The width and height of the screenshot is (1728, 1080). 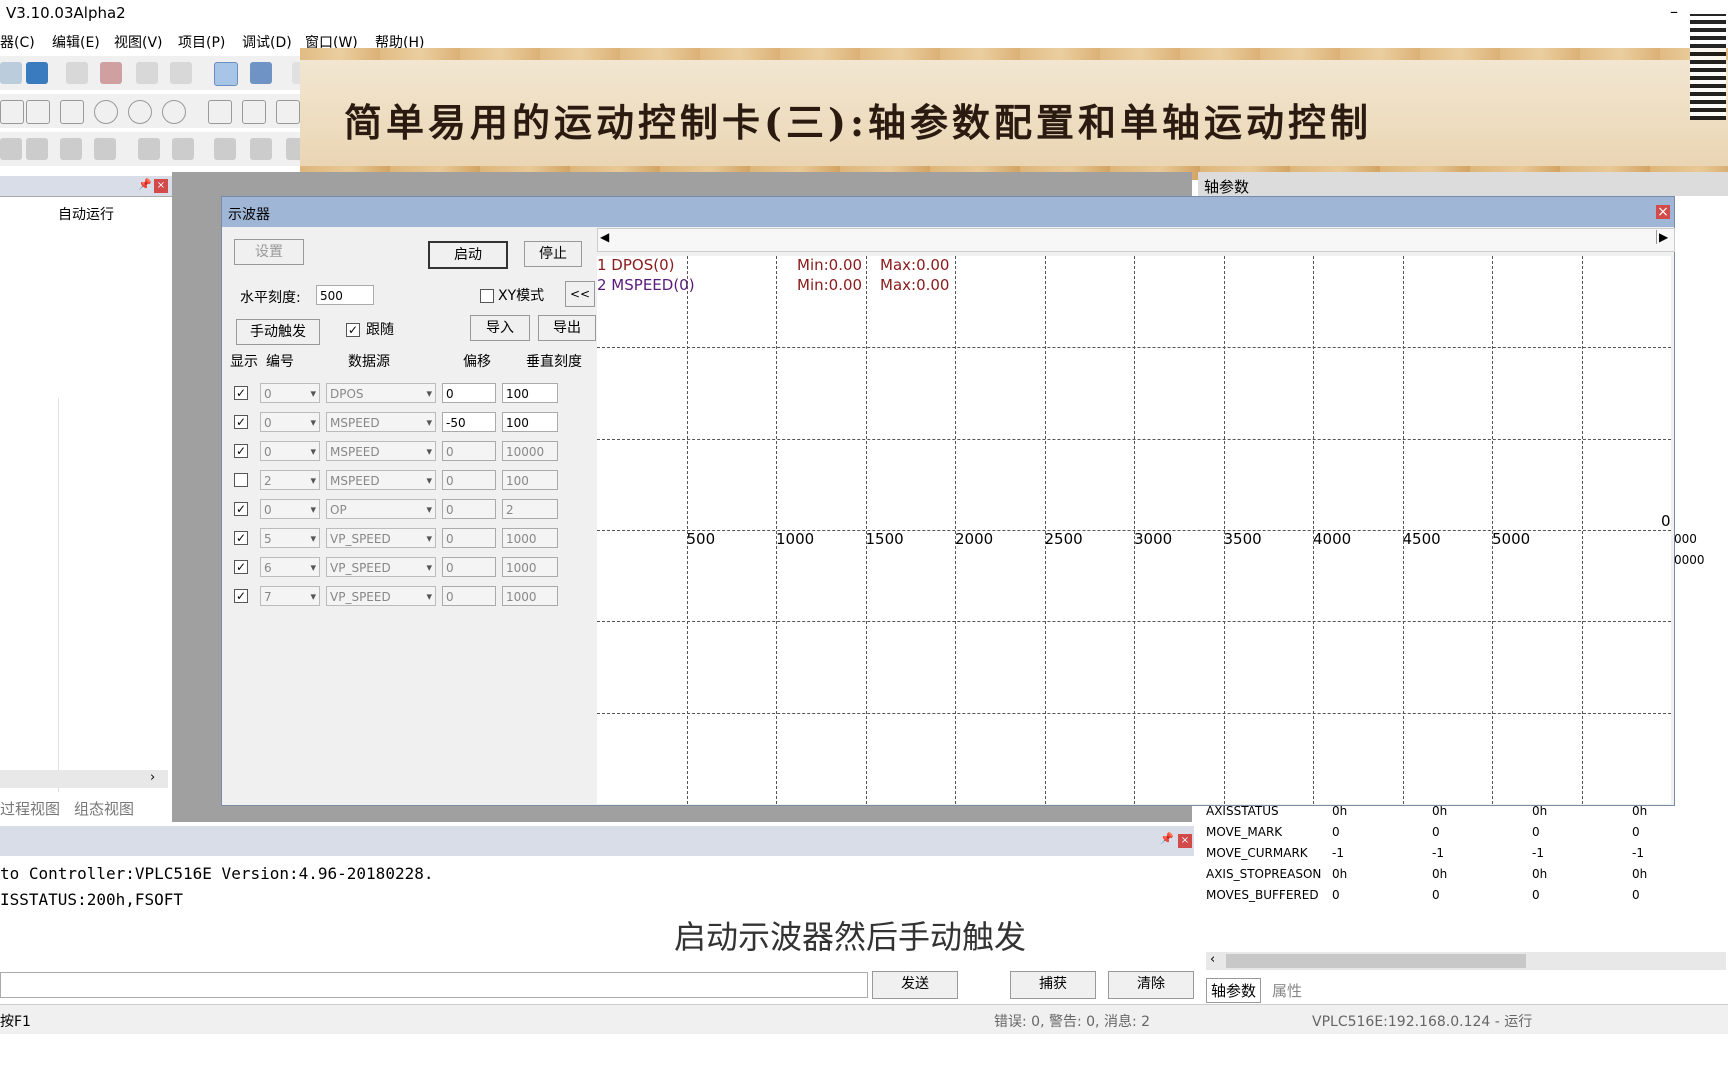 I want to click on command-input, so click(x=434, y=985).